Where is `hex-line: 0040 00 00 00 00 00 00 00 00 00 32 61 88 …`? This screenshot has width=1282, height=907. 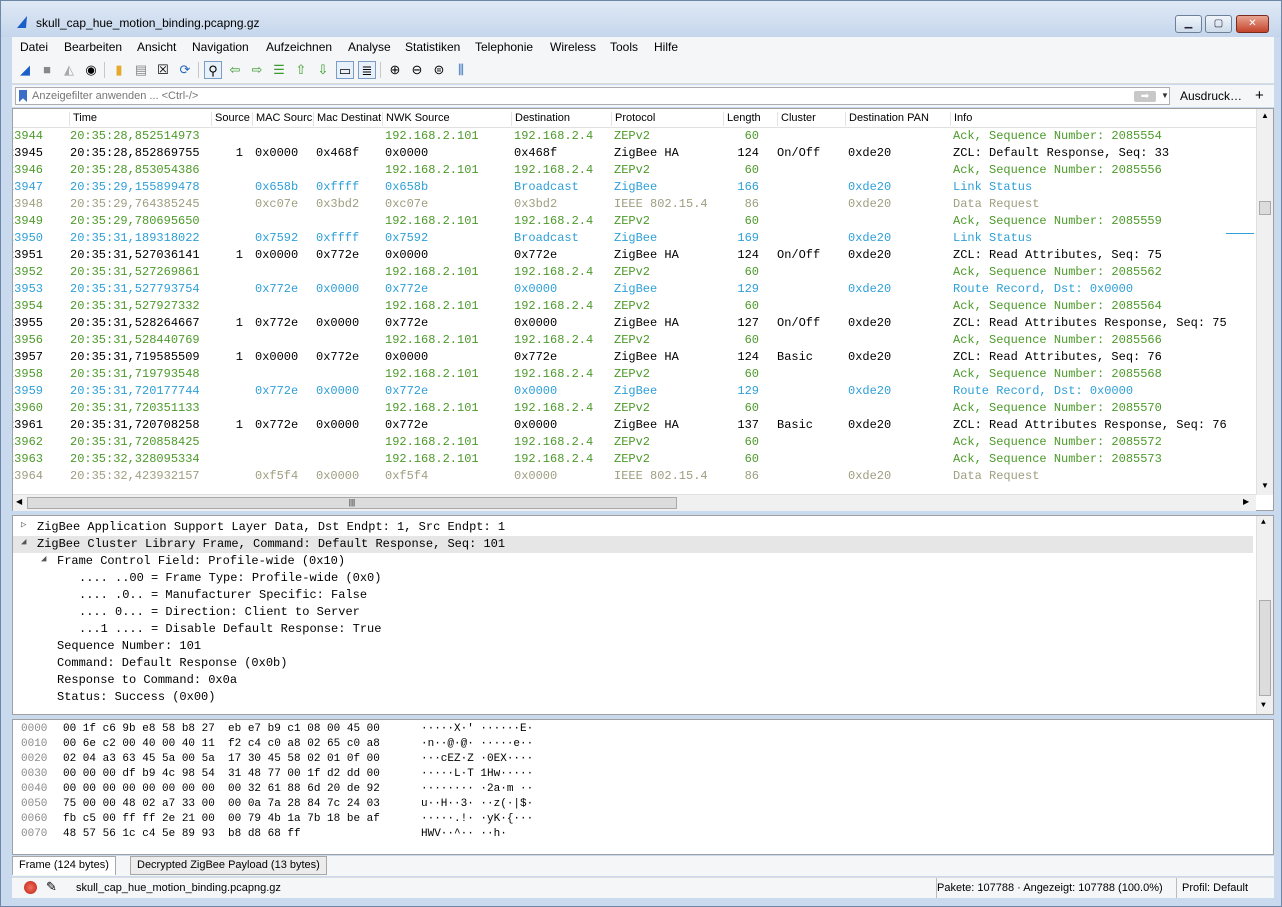
hex-line: 0040 00 00 00 00 00 00 00 00 00 32 61 88 … is located at coordinates (633, 790).